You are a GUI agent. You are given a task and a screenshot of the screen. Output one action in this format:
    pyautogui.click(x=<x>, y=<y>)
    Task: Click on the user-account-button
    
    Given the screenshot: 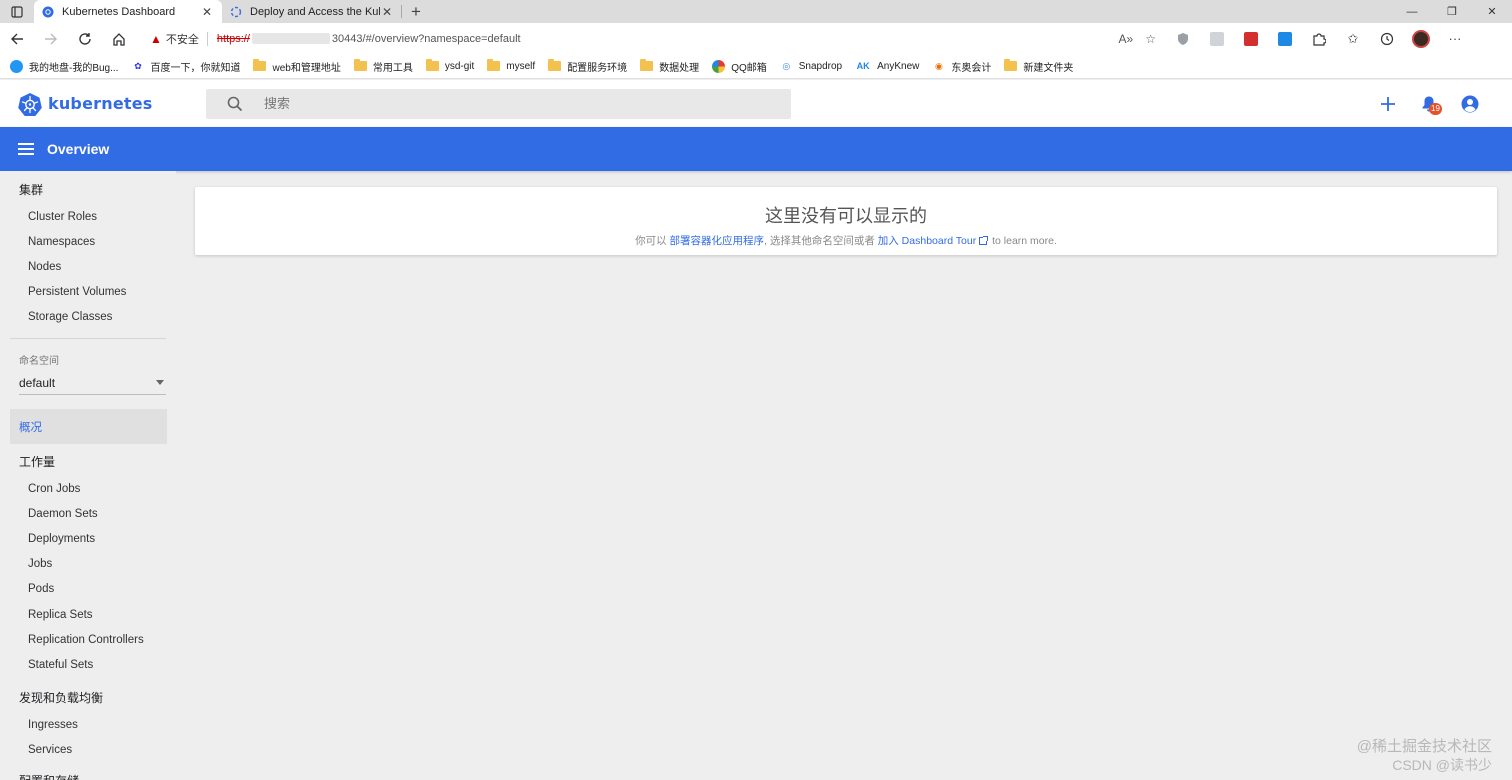 What is the action you would take?
    pyautogui.click(x=1469, y=104)
    